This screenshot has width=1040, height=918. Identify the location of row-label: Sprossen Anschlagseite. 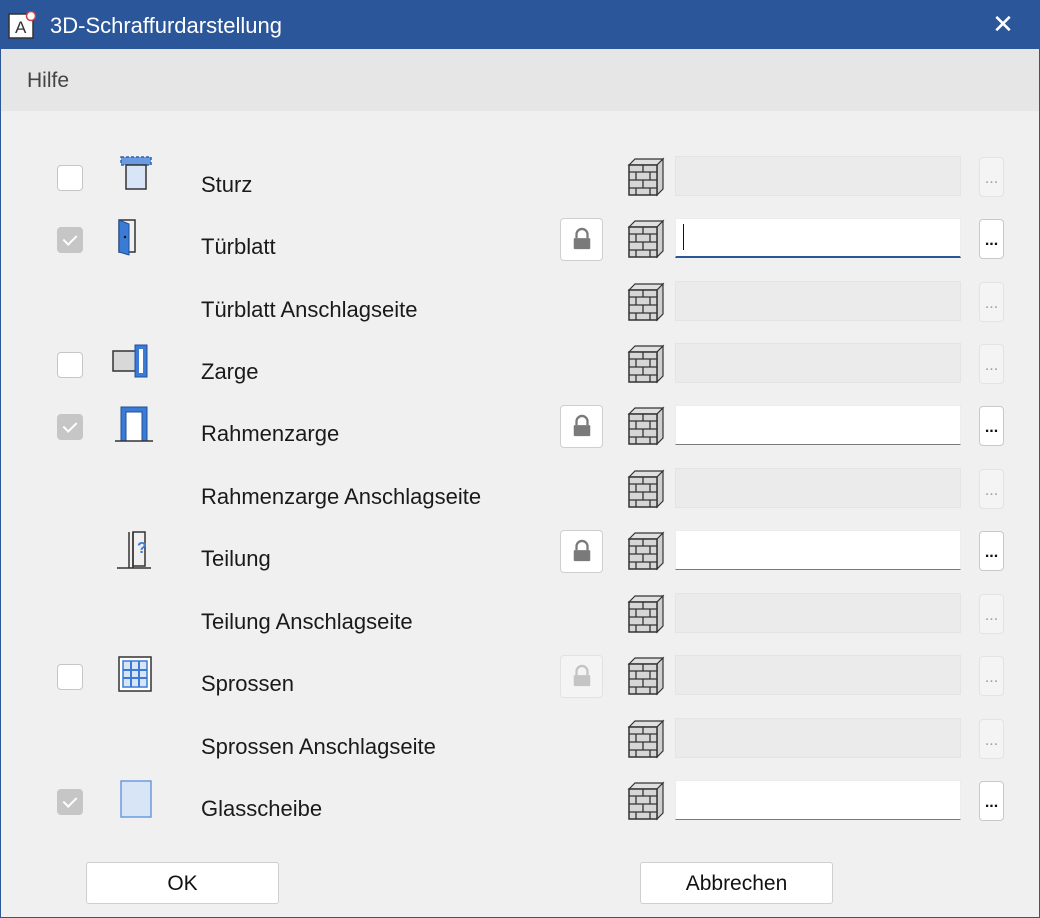
(318, 746).